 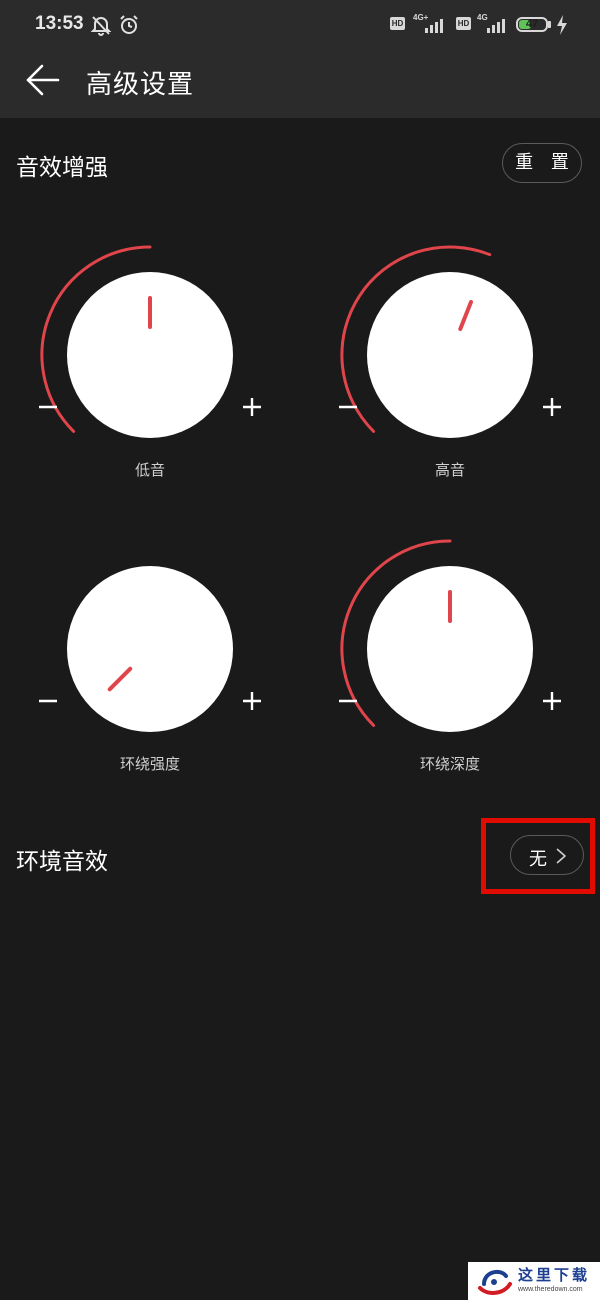 What do you see at coordinates (149, 764) in the screenshot?
I see `knob-label: 环绕强度` at bounding box center [149, 764].